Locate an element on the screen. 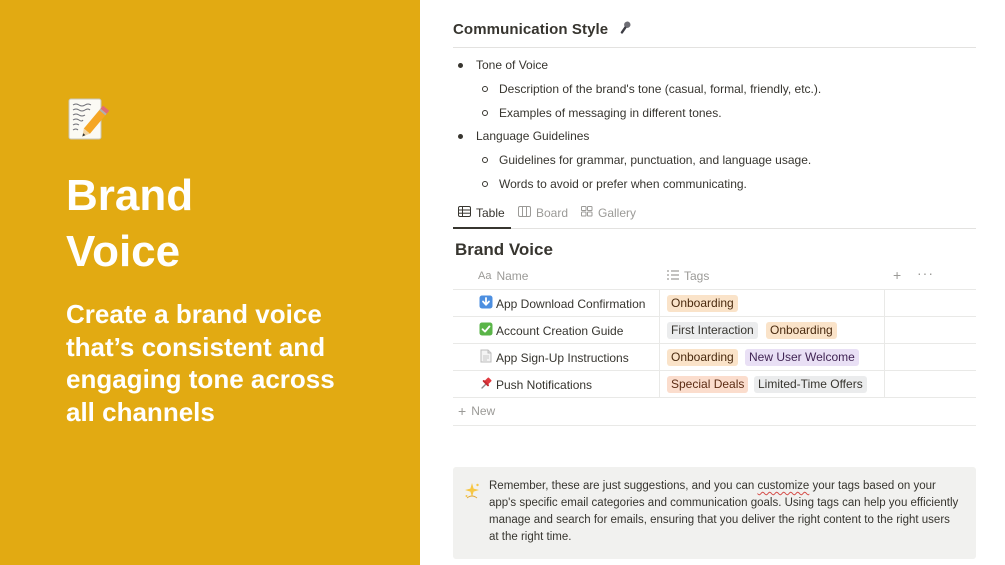 This screenshot has width=1005, height=565. bullet-label: Language Guidelines is located at coordinates (533, 136).